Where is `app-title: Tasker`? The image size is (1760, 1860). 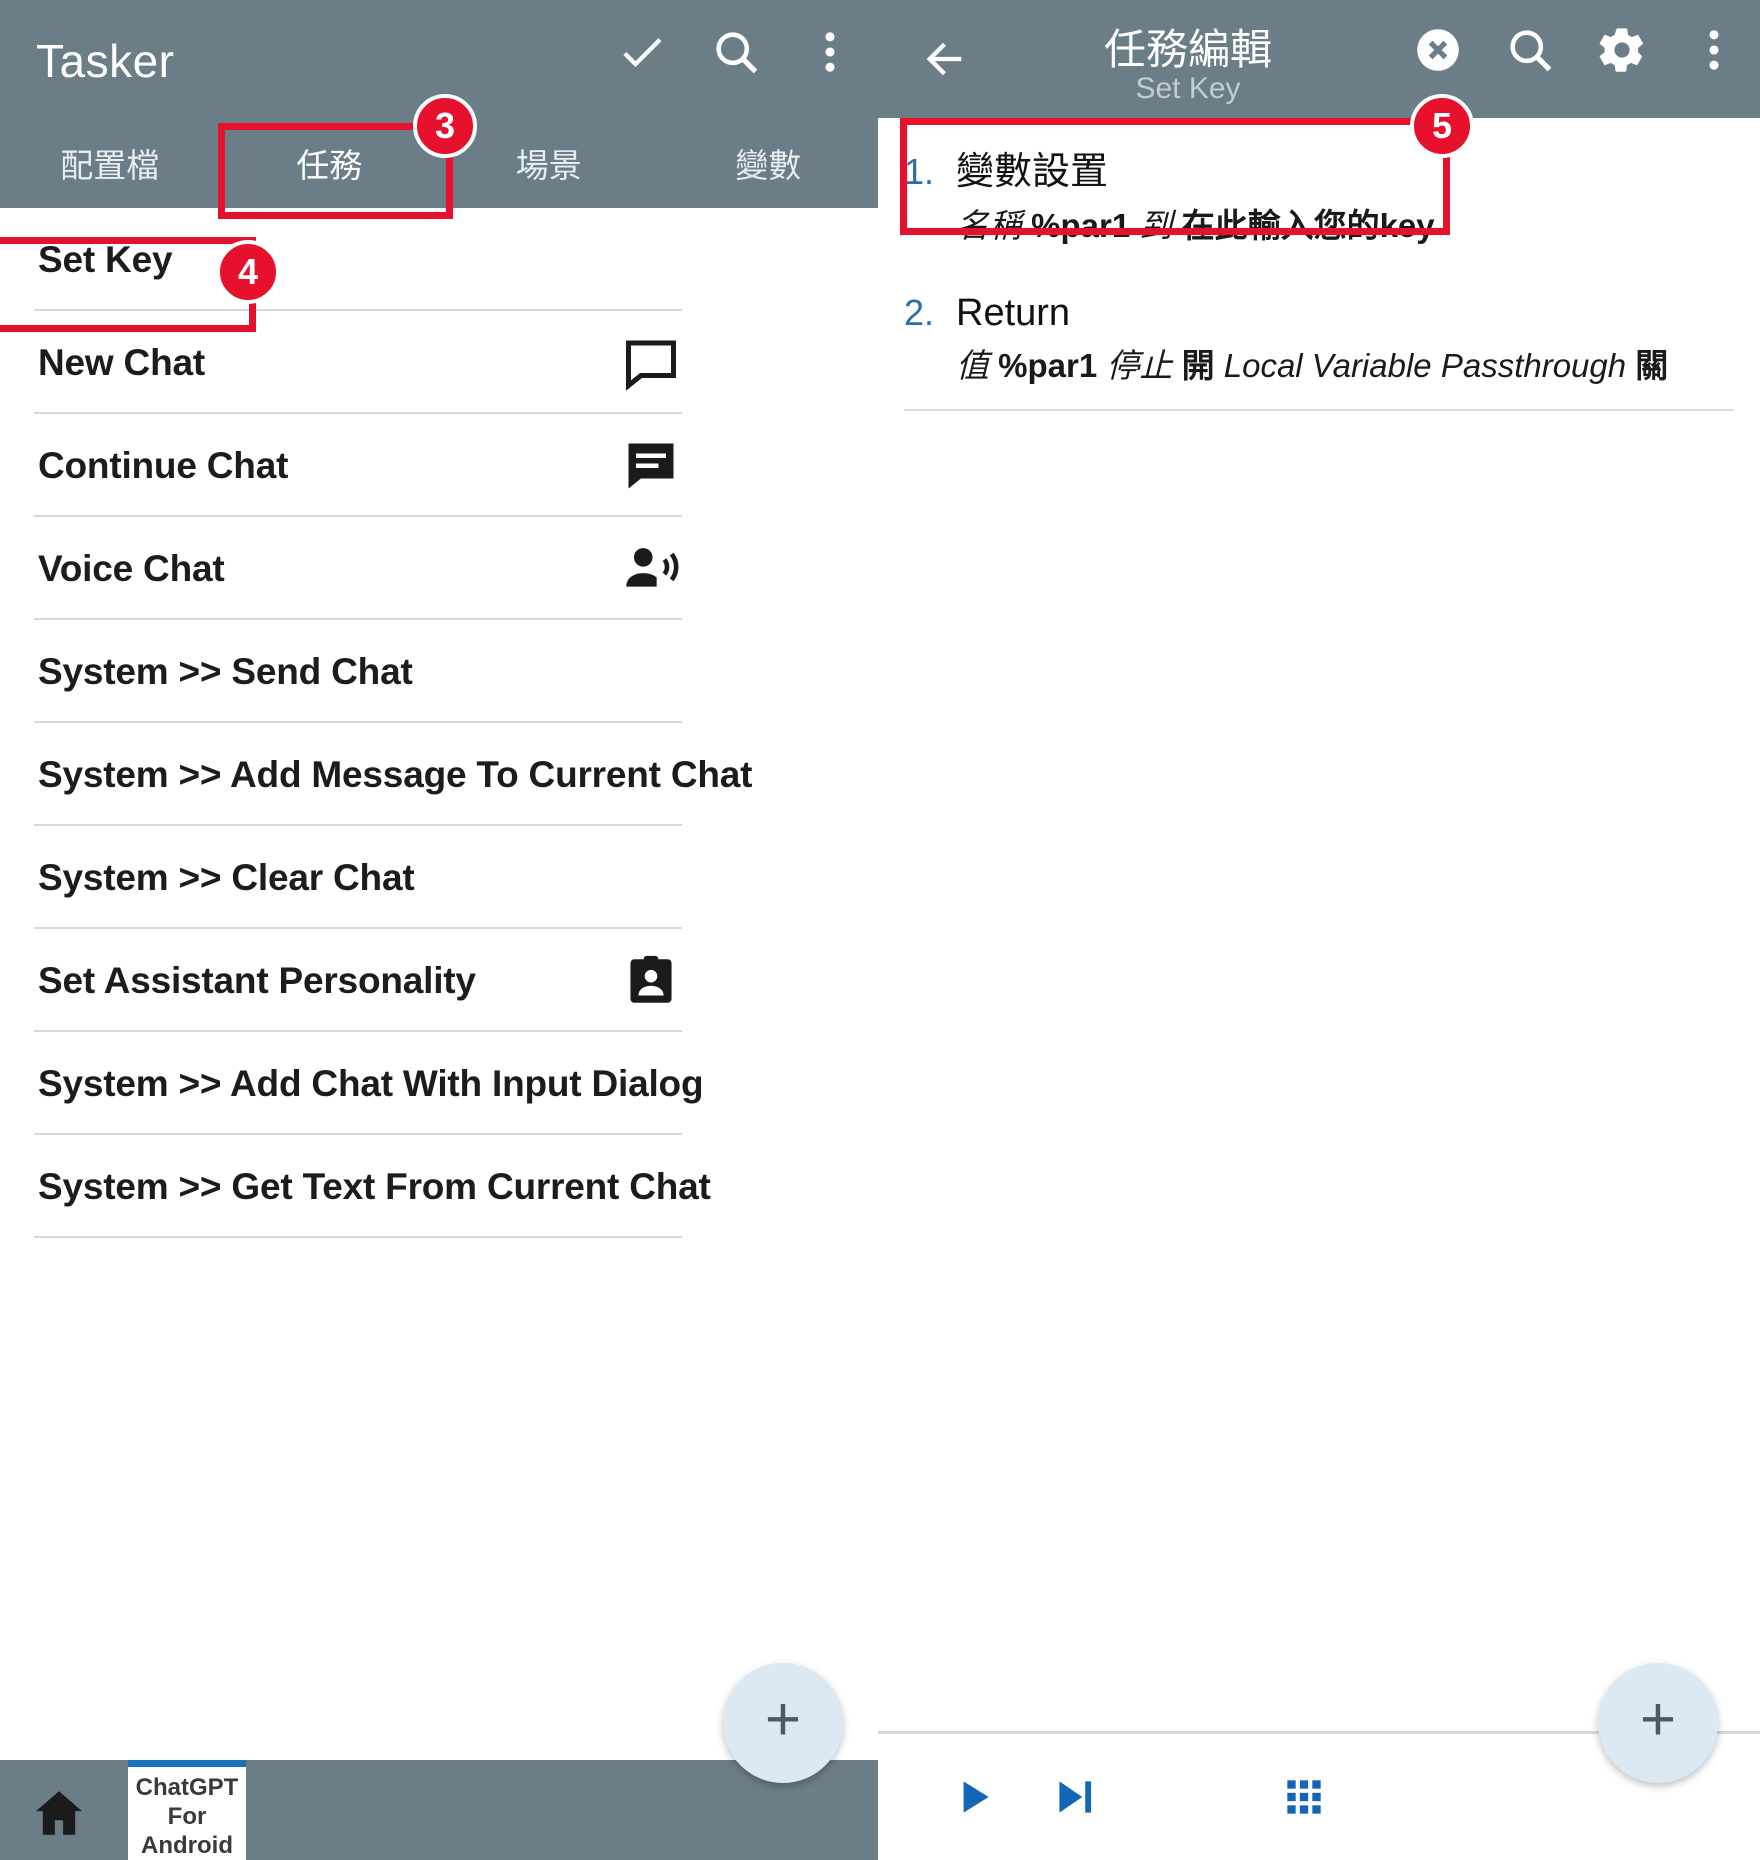
app-title: Tasker is located at coordinates (105, 61).